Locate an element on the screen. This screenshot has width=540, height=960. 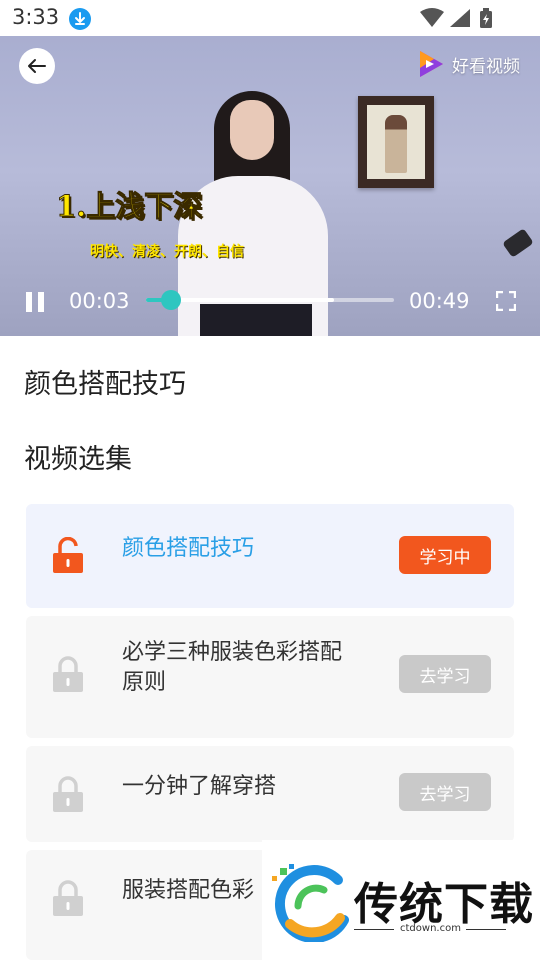
watermark-logo-icon is located at coordinates (310, 903).